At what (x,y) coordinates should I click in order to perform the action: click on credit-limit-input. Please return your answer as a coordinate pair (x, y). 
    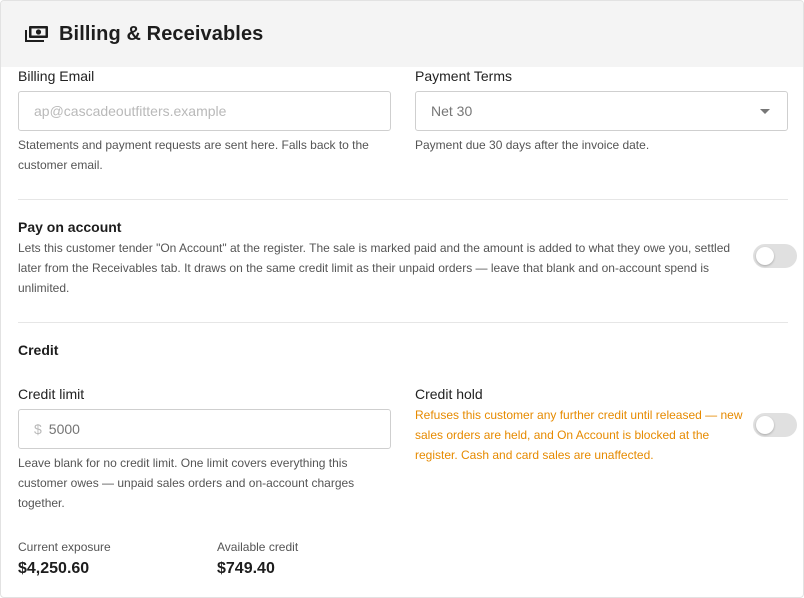
    Looking at the image, I should click on (198, 429).